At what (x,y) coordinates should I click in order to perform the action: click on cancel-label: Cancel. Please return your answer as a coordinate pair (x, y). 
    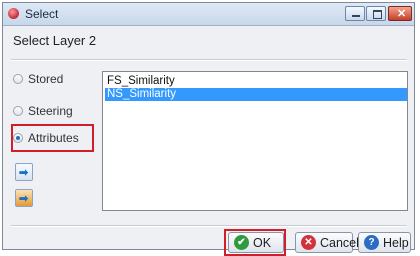
    Looking at the image, I should click on (339, 243).